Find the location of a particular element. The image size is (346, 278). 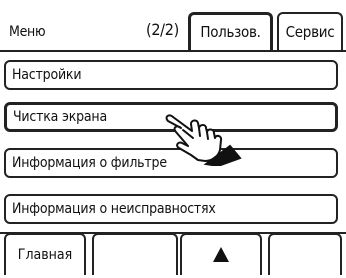

up-arrow-icon is located at coordinates (221, 254).